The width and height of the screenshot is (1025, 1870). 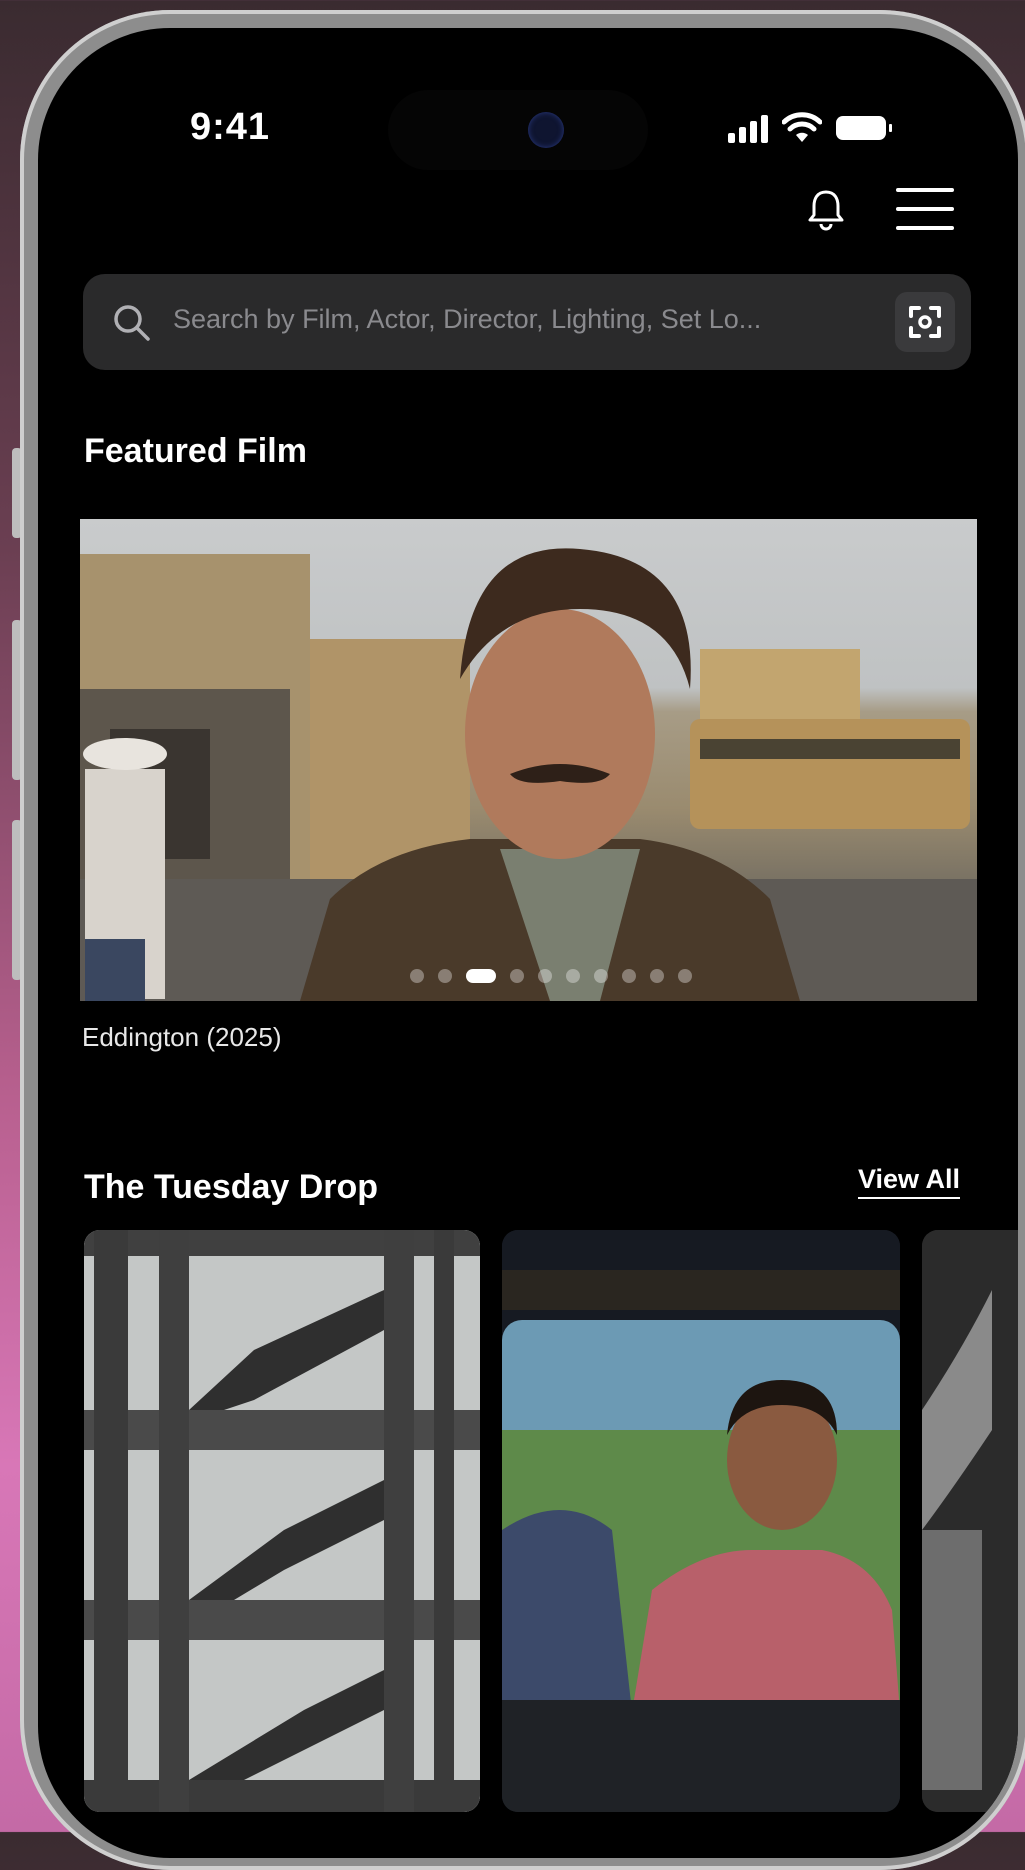 I want to click on tv-interview-still, so click(x=701, y=1521).